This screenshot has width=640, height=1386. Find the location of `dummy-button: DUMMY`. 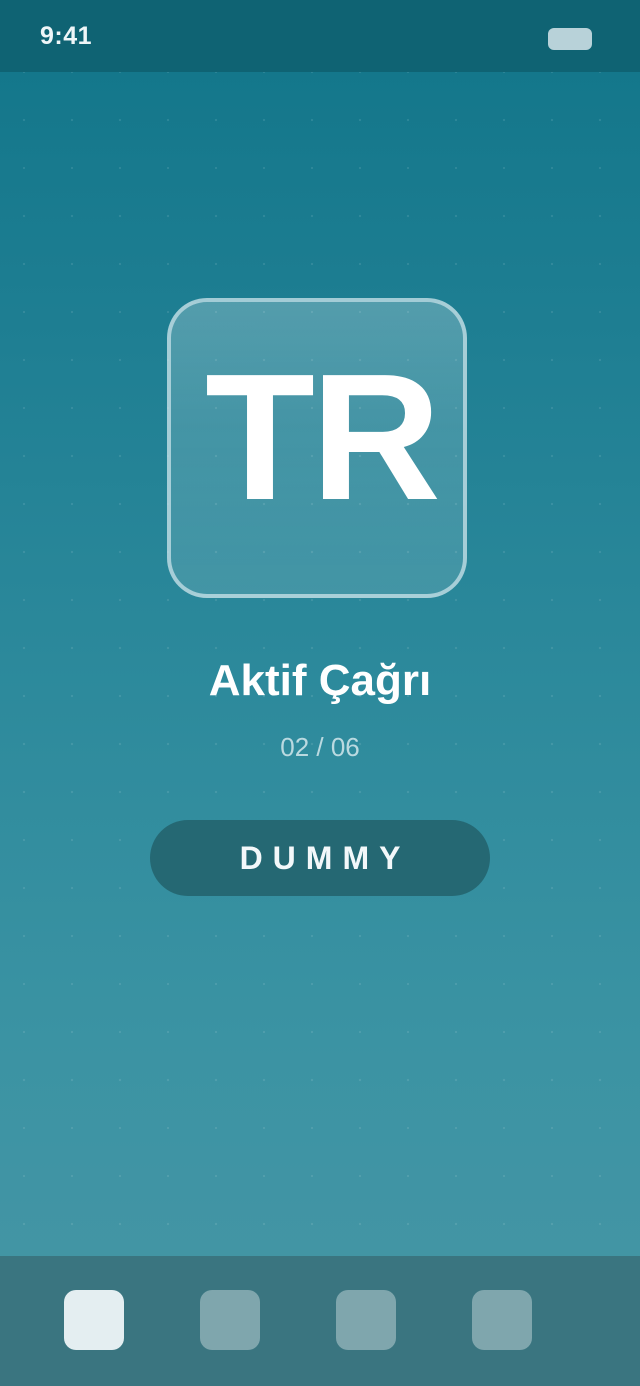

dummy-button: DUMMY is located at coordinates (320, 858).